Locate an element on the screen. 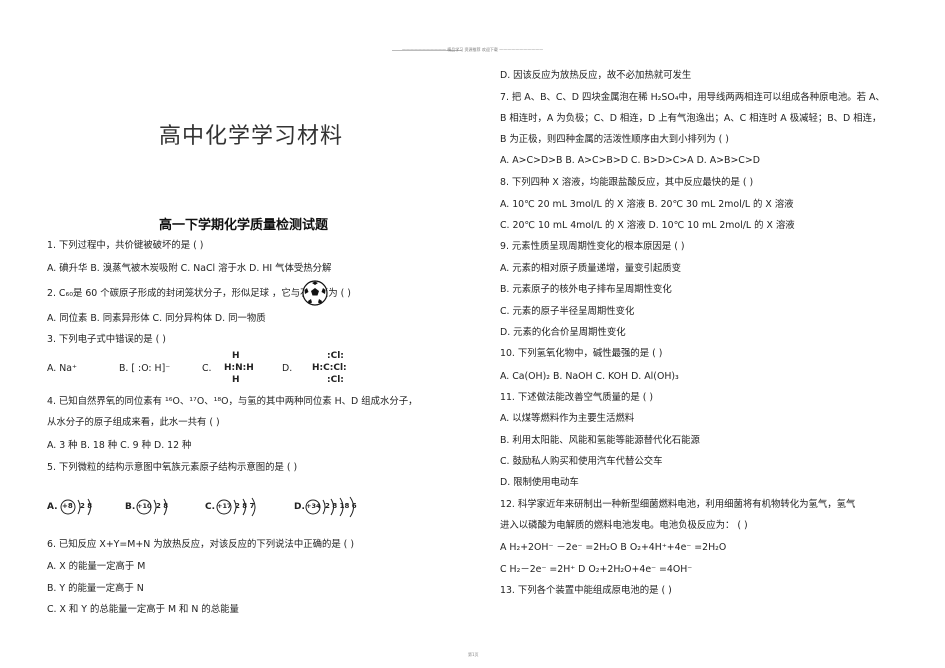 This screenshot has height=668, width=945. atom-c-nucleus: +17 is located at coordinates (224, 506).